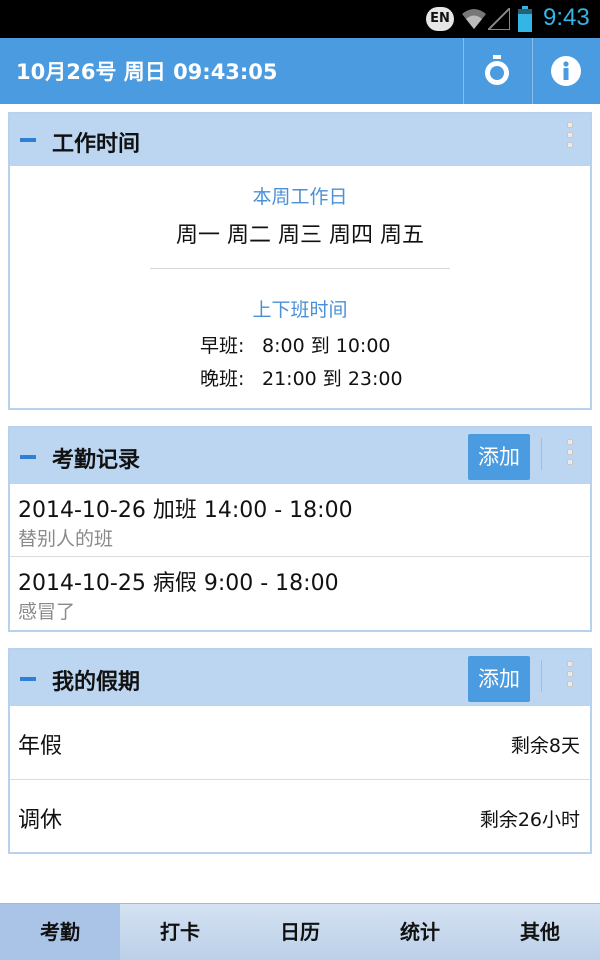  I want to click on attendance-header: 考勤记录 添加, so click(300, 456).